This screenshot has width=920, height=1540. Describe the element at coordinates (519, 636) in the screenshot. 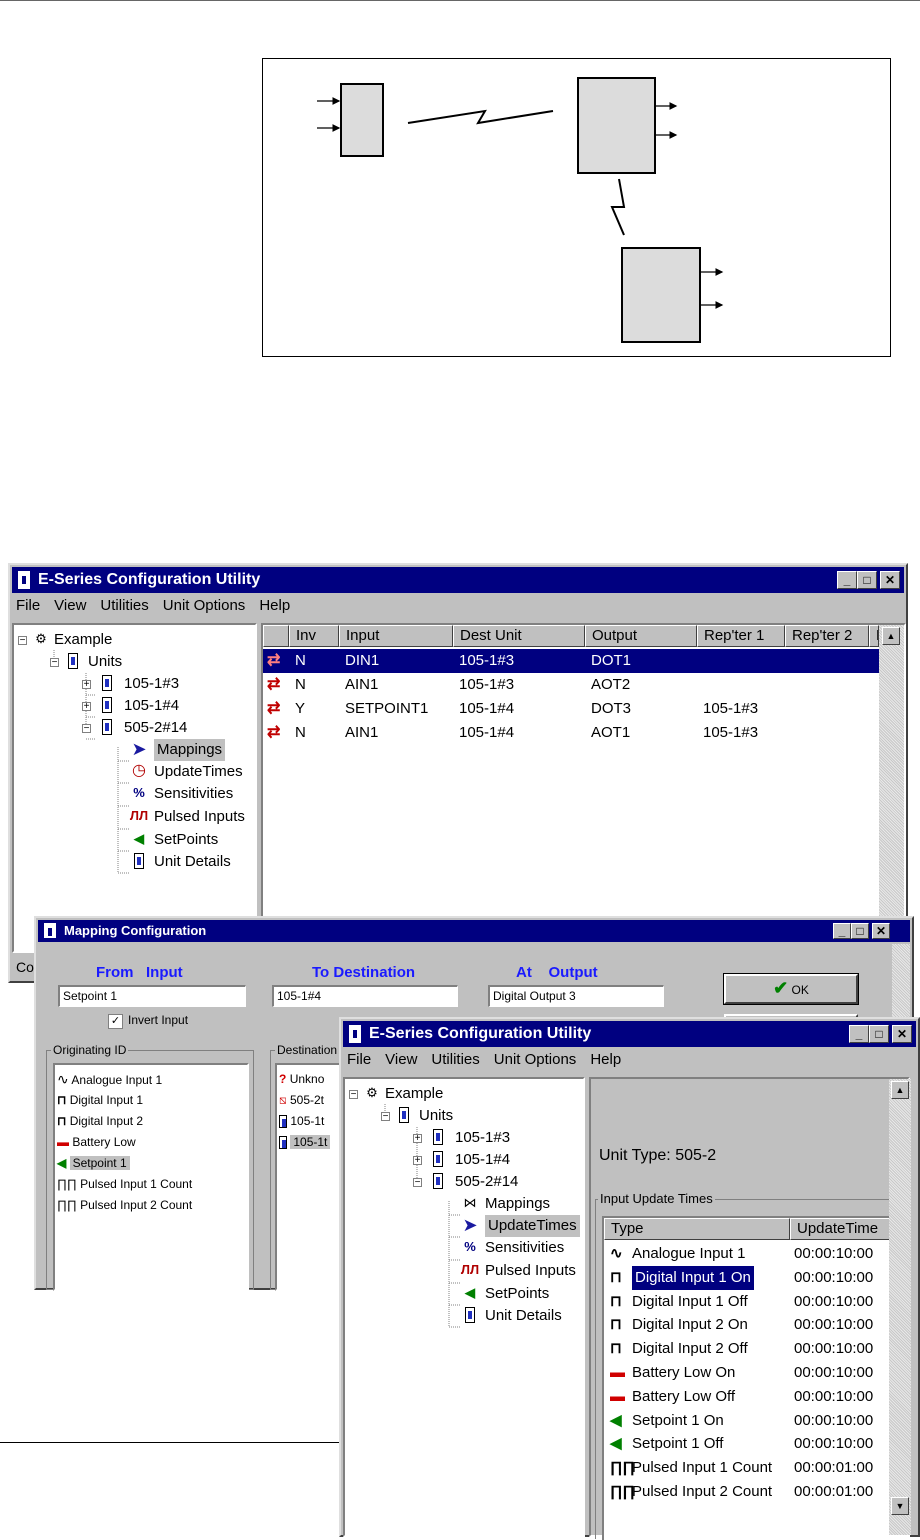

I see `col-dest-header: Dest Unit` at that location.